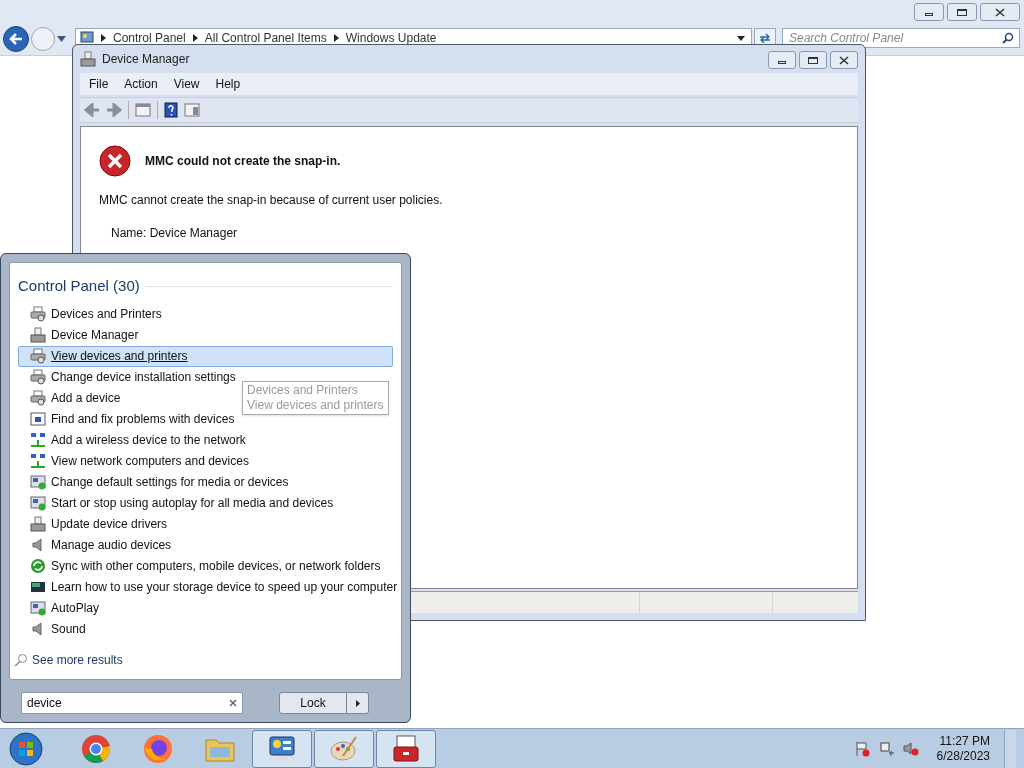 Image resolution: width=1024 pixels, height=768 pixels. I want to click on toolbox-icon, so click(406, 748).